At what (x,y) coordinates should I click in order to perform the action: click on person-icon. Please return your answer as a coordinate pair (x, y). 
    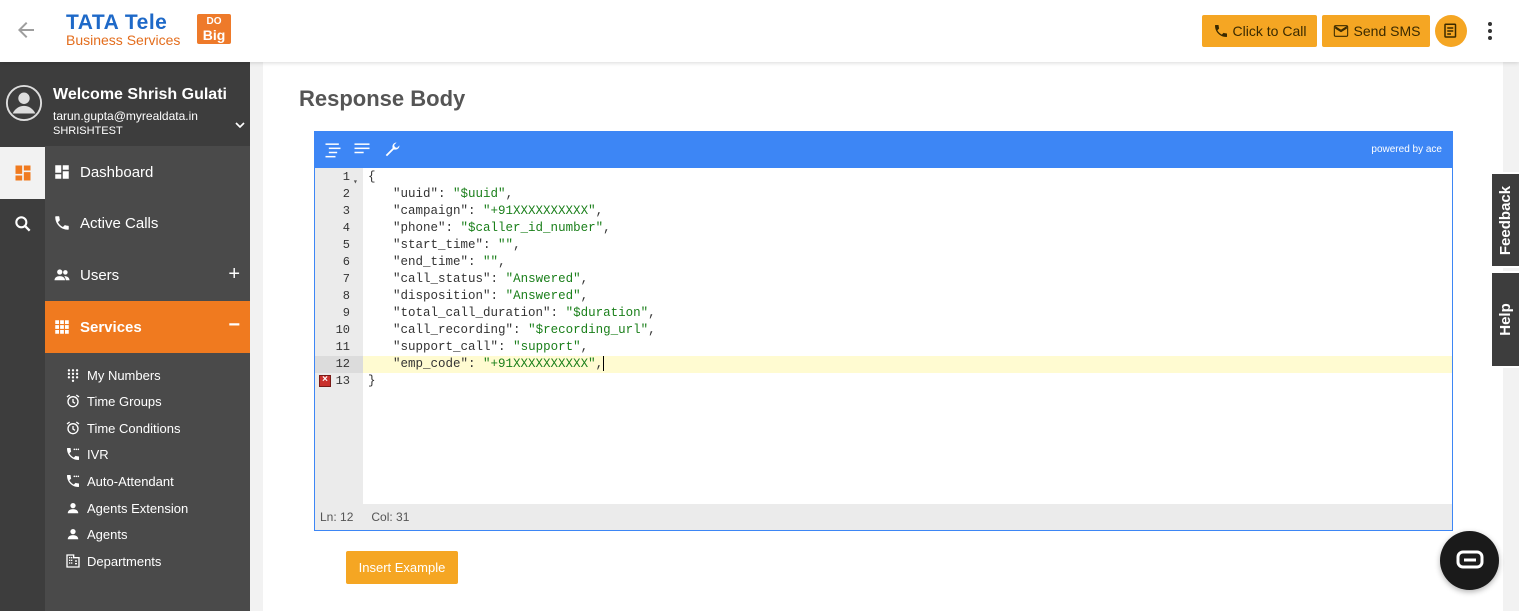
    Looking at the image, I should click on (73, 534).